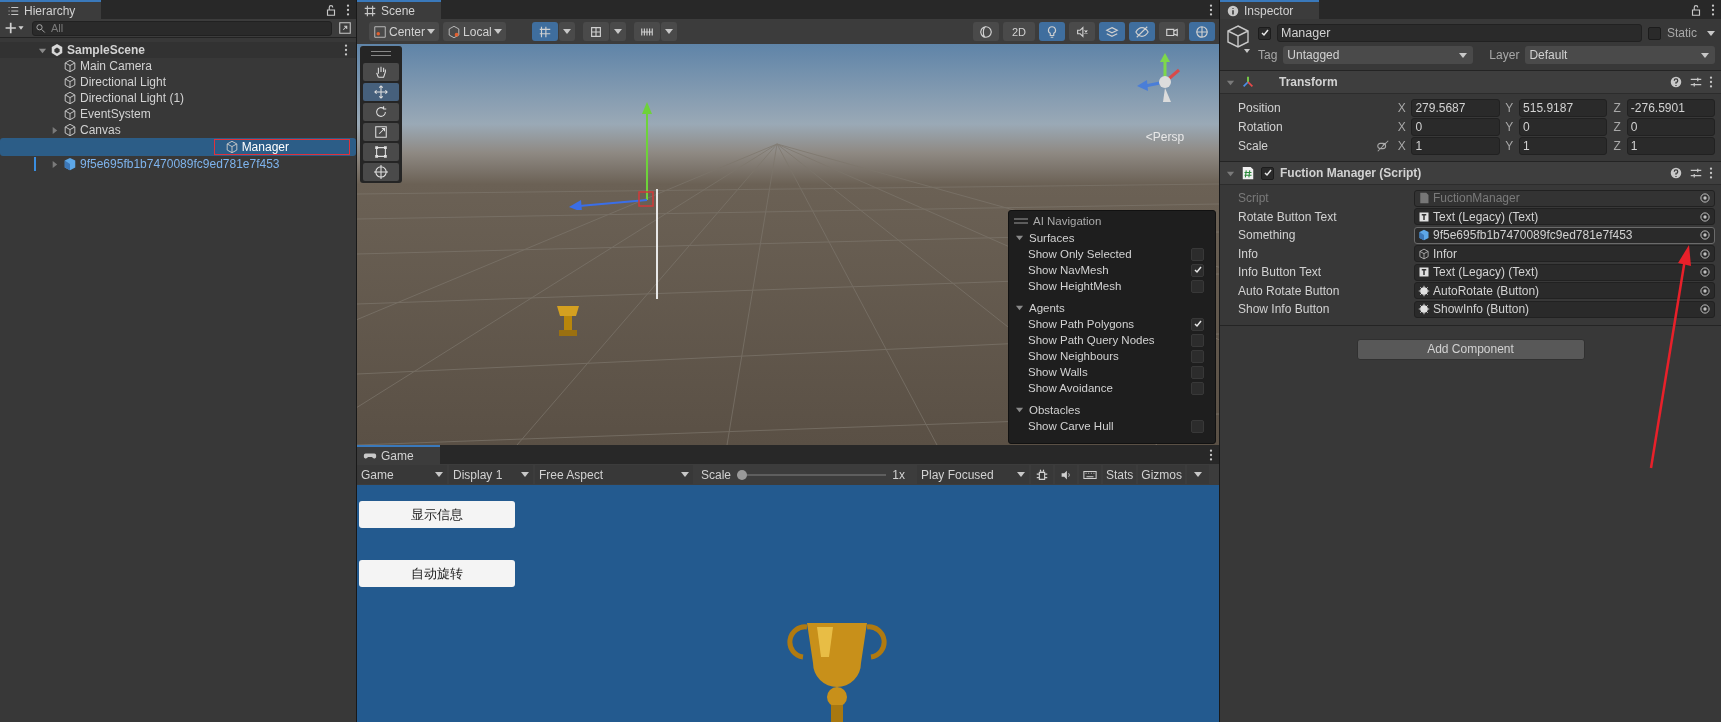 This screenshot has width=1721, height=722. I want to click on object-reference-field: ShowInfo (Button), so click(1564, 309).